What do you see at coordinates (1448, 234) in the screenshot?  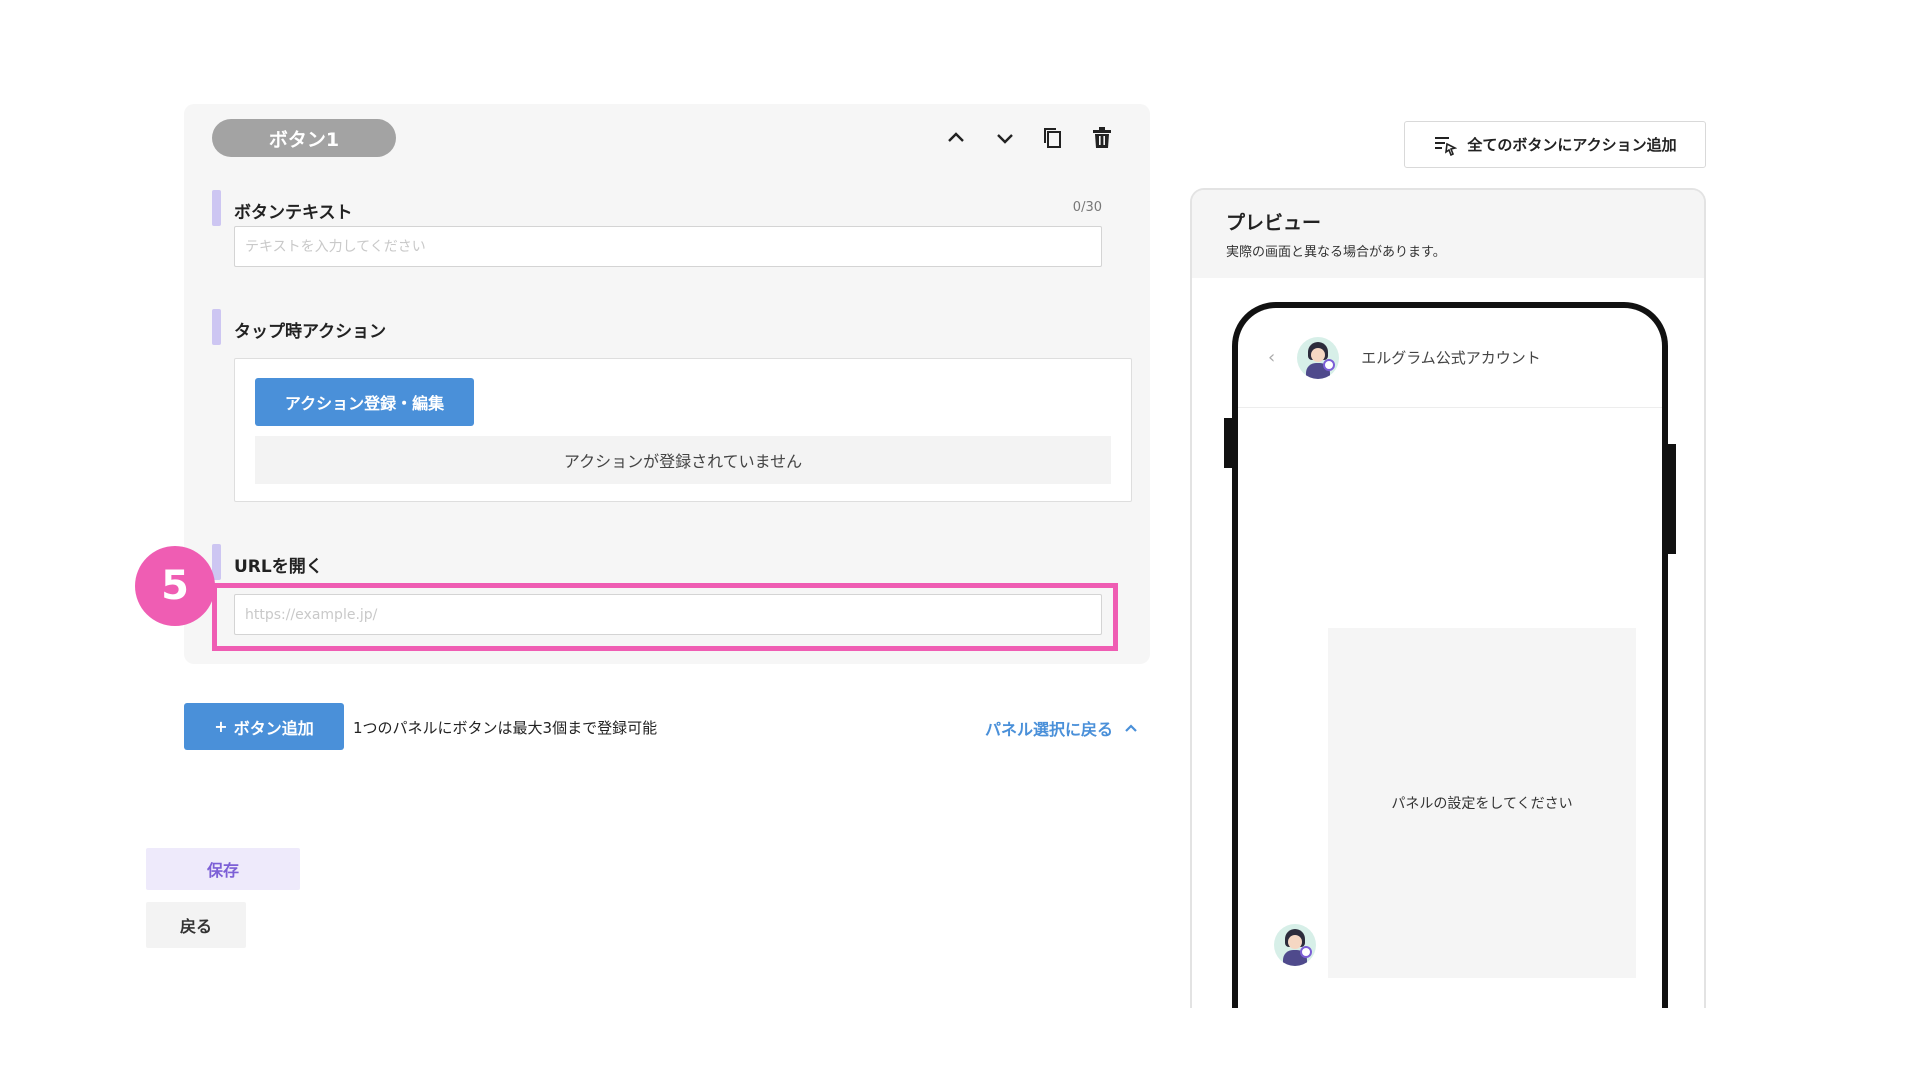 I see `preview-header: プレビュー 実際の画面と異なる場合があります。` at bounding box center [1448, 234].